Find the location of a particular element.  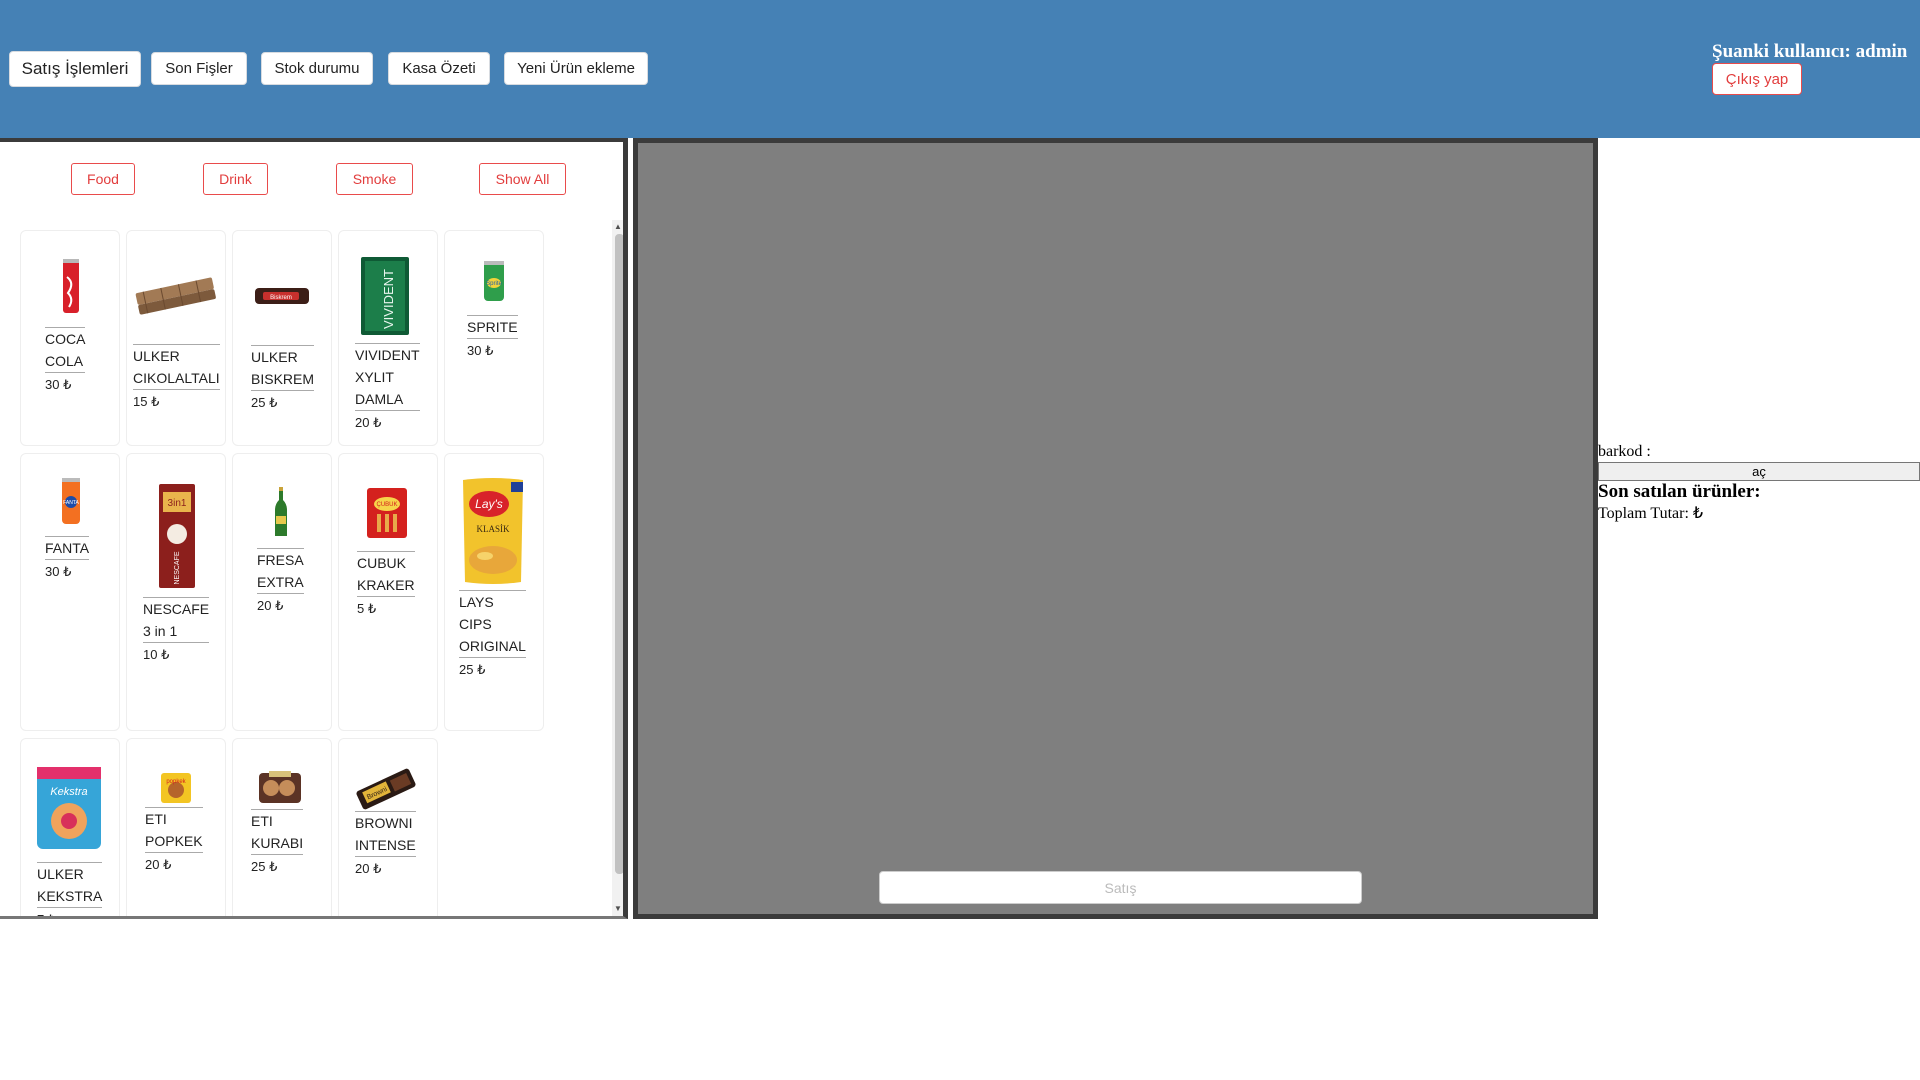

product-name: ETI POPKEK is located at coordinates (174, 830).